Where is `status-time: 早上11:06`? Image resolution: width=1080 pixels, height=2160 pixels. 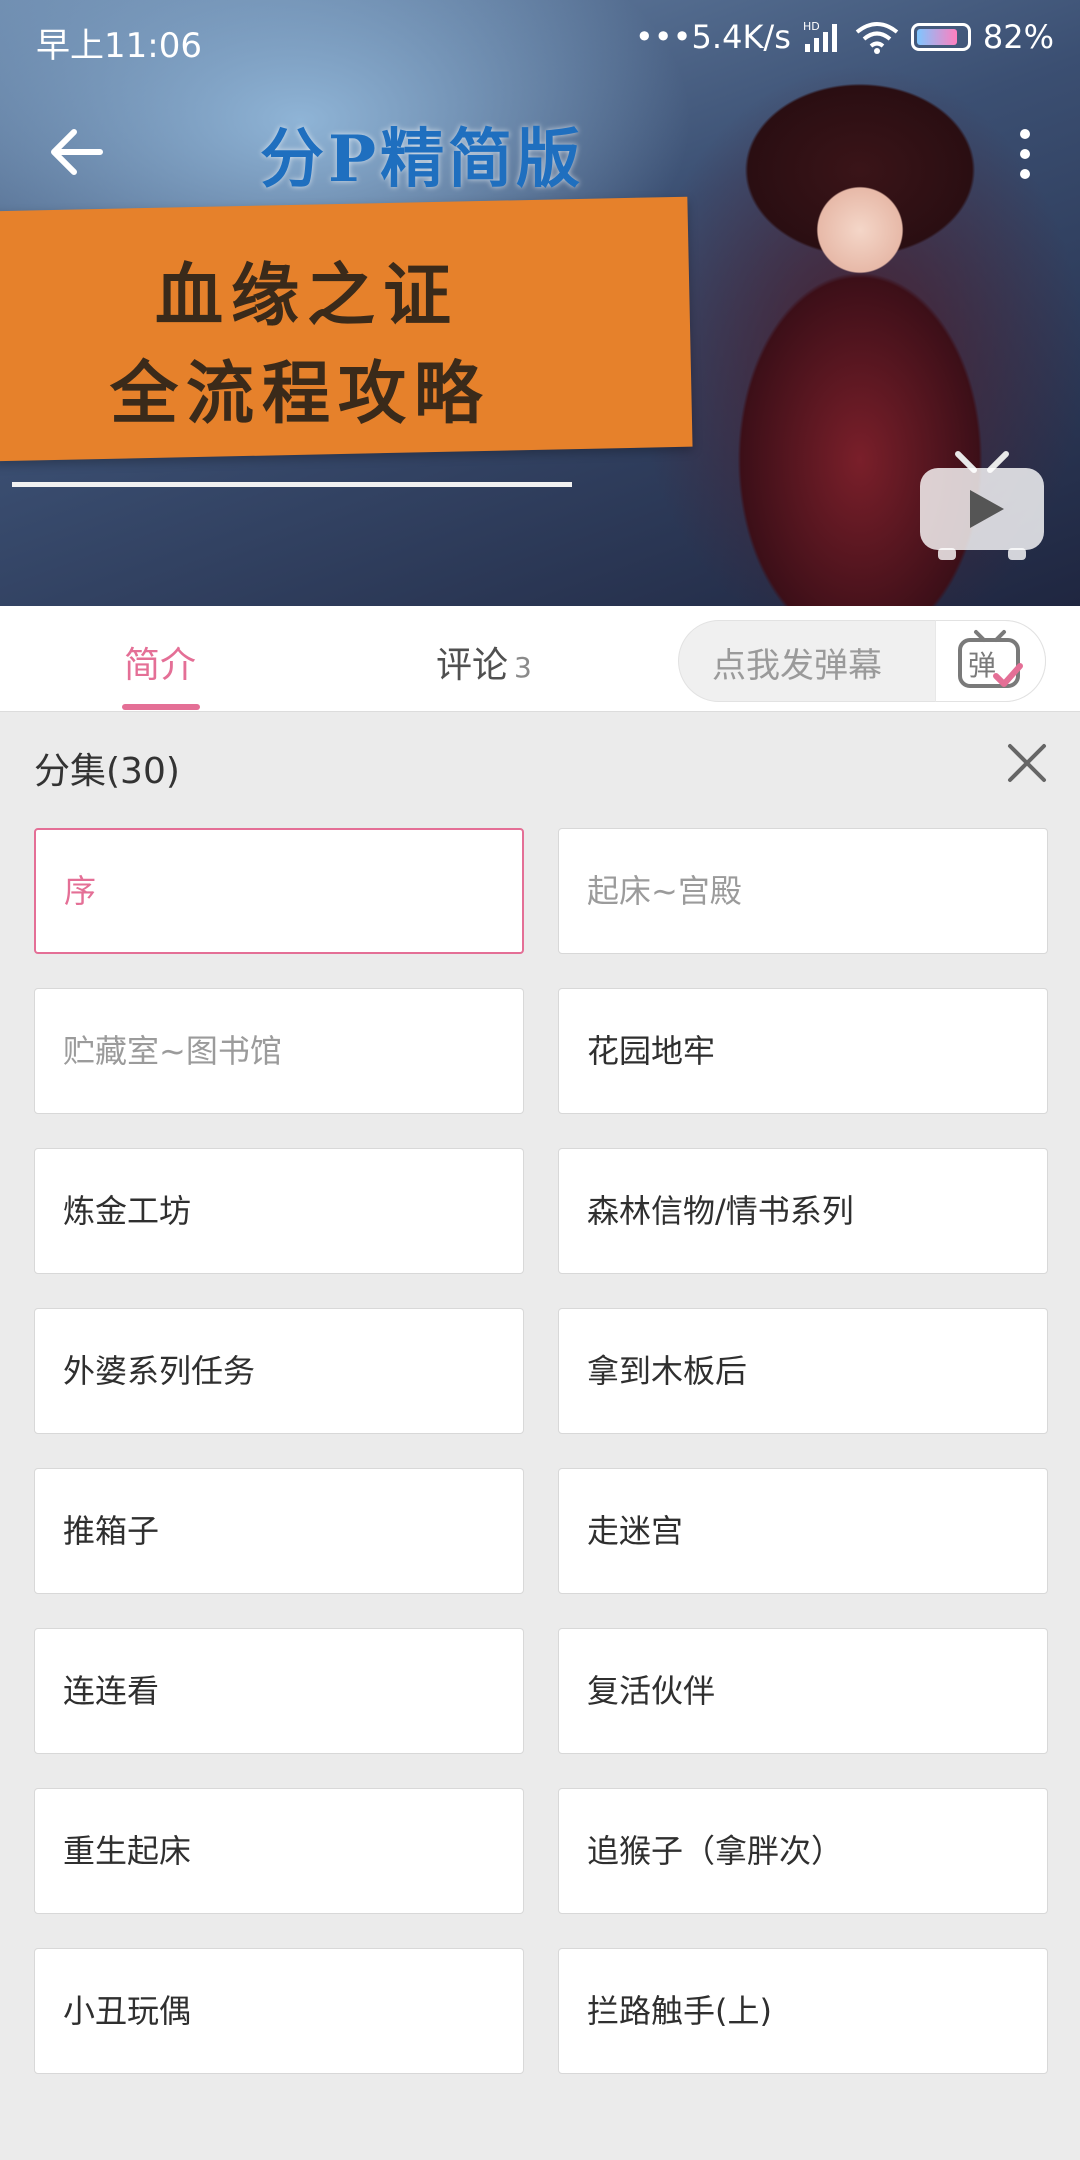
status-time: 早上11:06 is located at coordinates (119, 46).